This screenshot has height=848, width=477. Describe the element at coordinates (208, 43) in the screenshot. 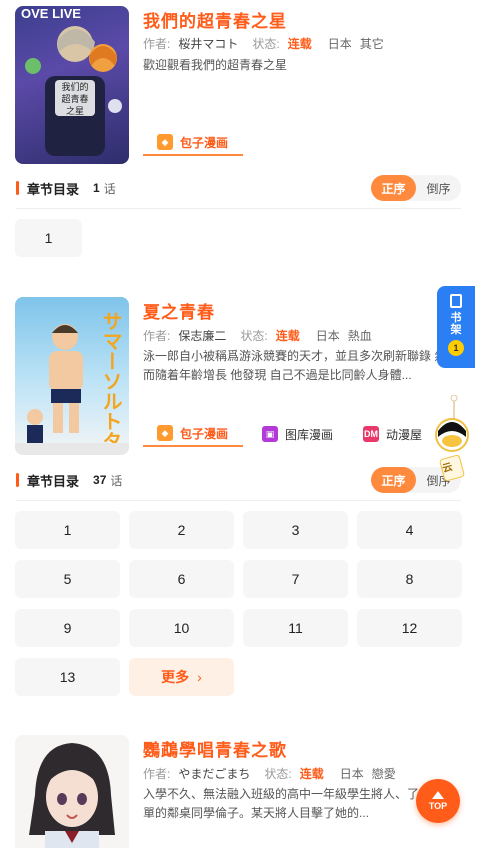

I see `author-name: 桜井マコト` at that location.